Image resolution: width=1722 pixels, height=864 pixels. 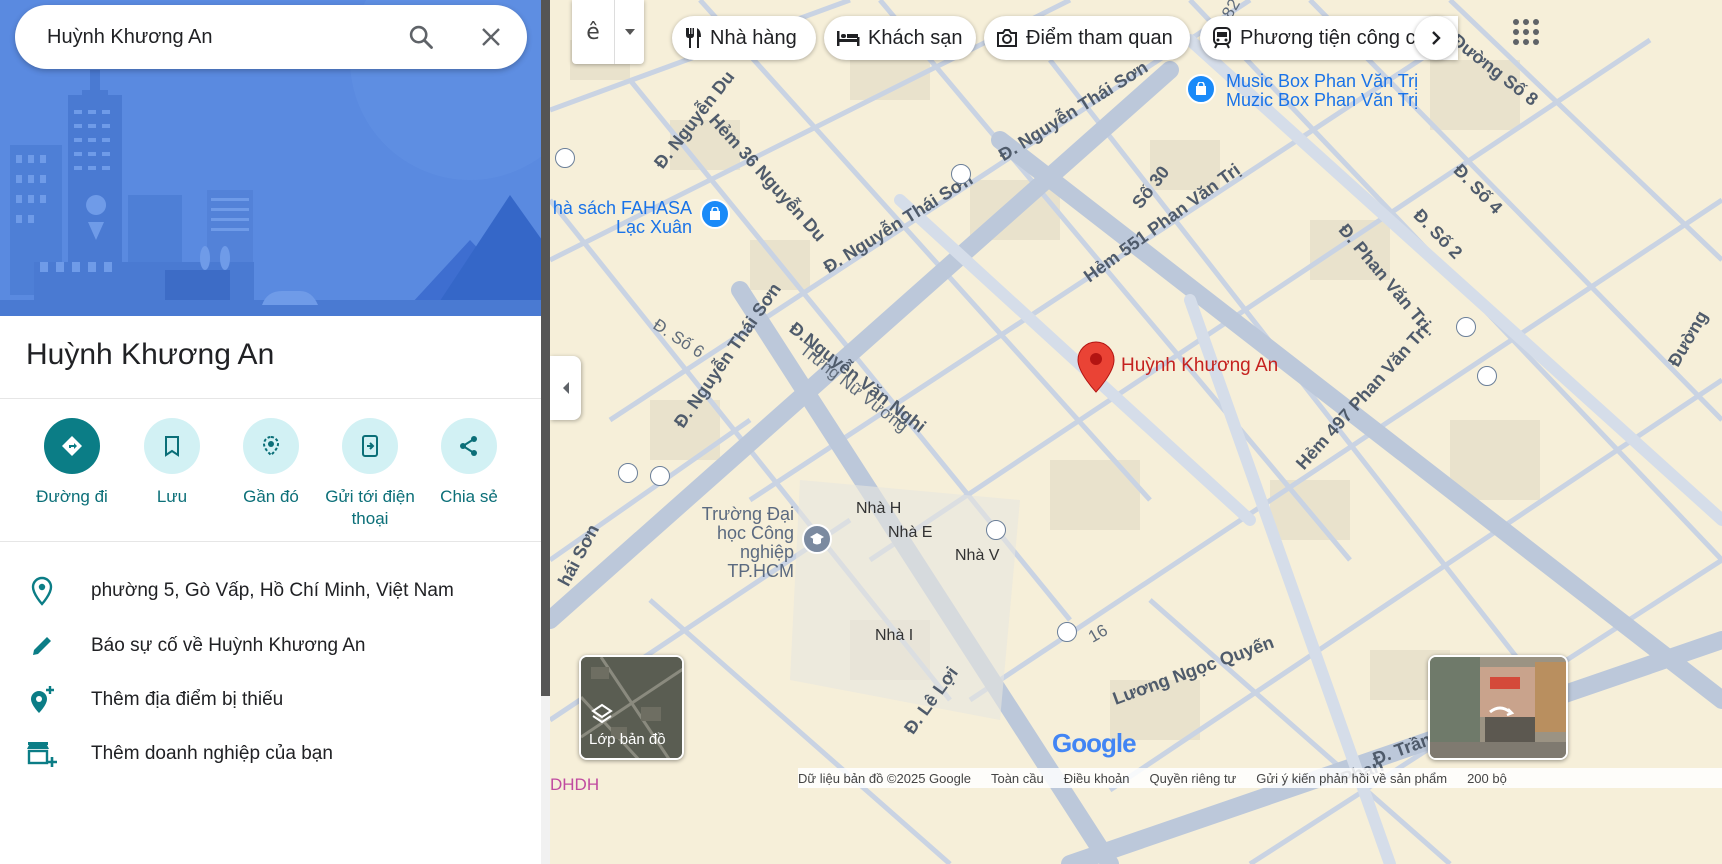 I want to click on building-label: Nhà E, so click(x=910, y=532).